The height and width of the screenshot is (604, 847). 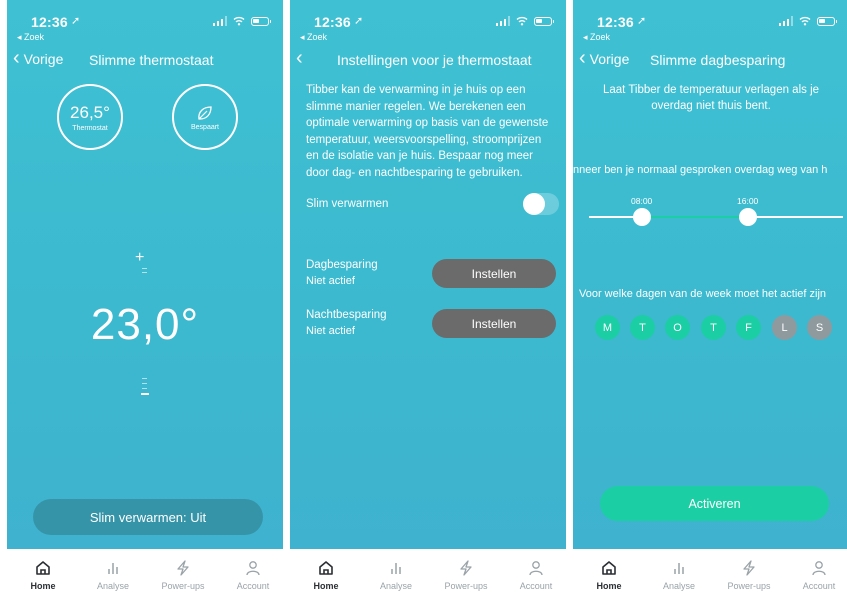 I want to click on day-toggle: F, so click(x=748, y=327).